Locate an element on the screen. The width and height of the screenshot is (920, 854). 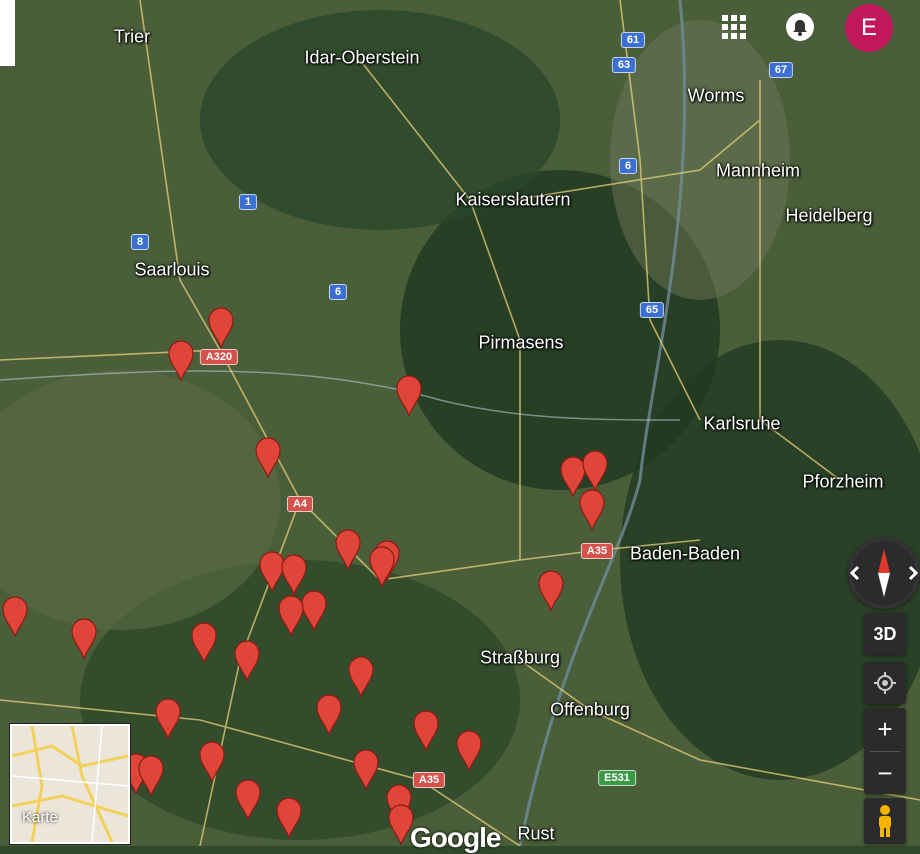
road-shield: A320 is located at coordinates (219, 357).